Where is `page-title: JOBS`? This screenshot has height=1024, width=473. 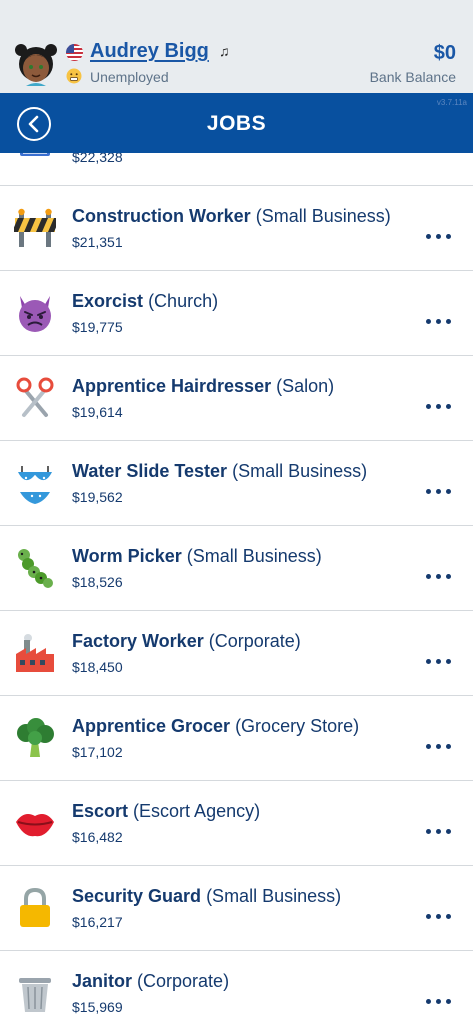 page-title: JOBS is located at coordinates (236, 123).